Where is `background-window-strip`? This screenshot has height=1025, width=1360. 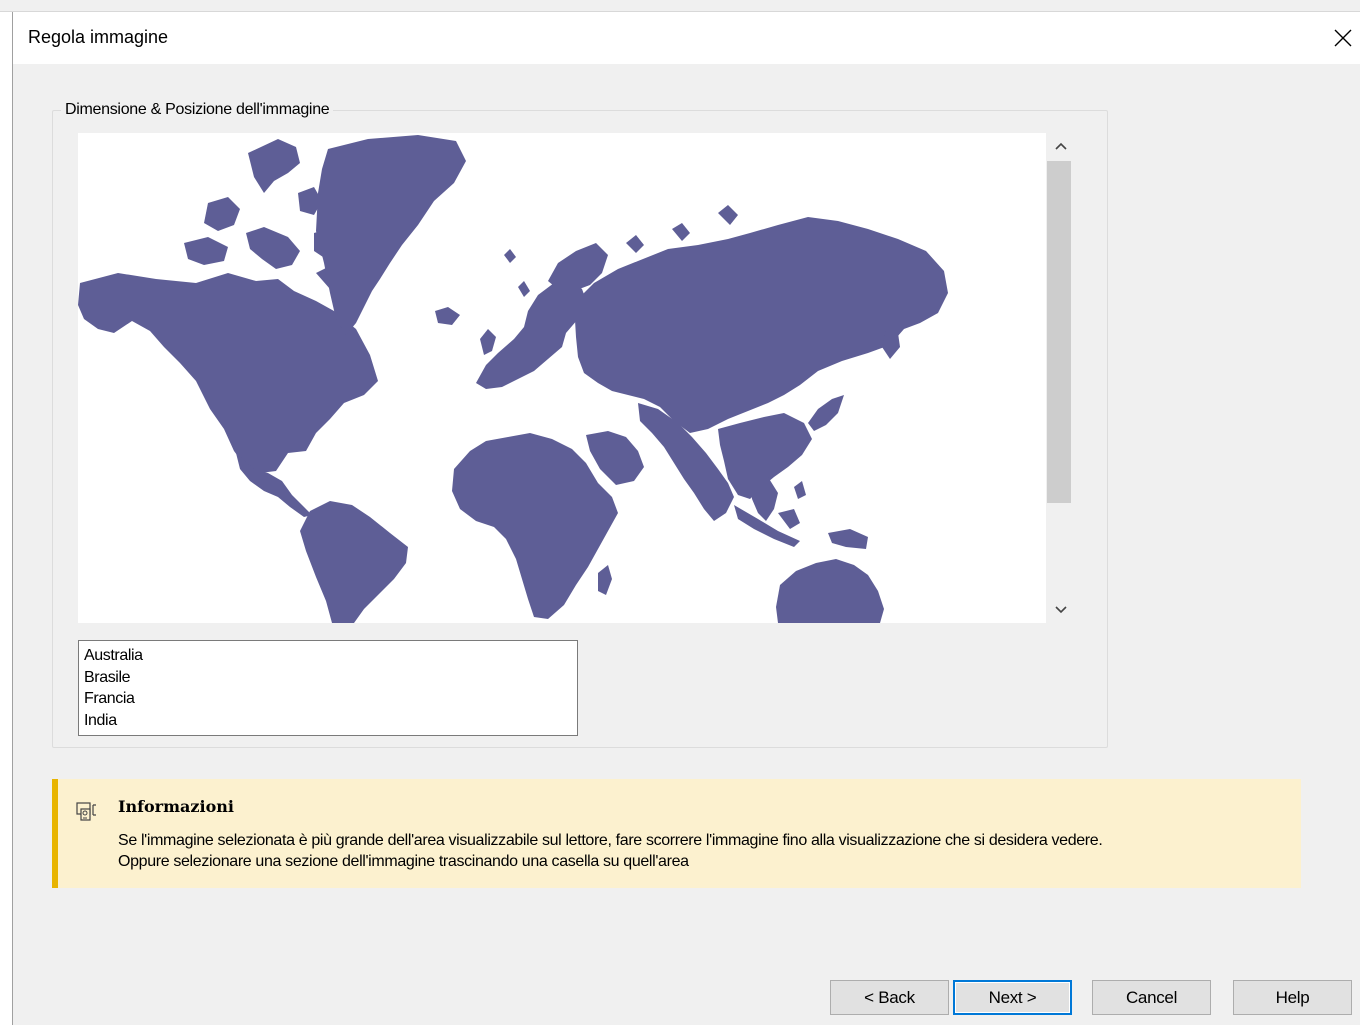
background-window-strip is located at coordinates (680, 6).